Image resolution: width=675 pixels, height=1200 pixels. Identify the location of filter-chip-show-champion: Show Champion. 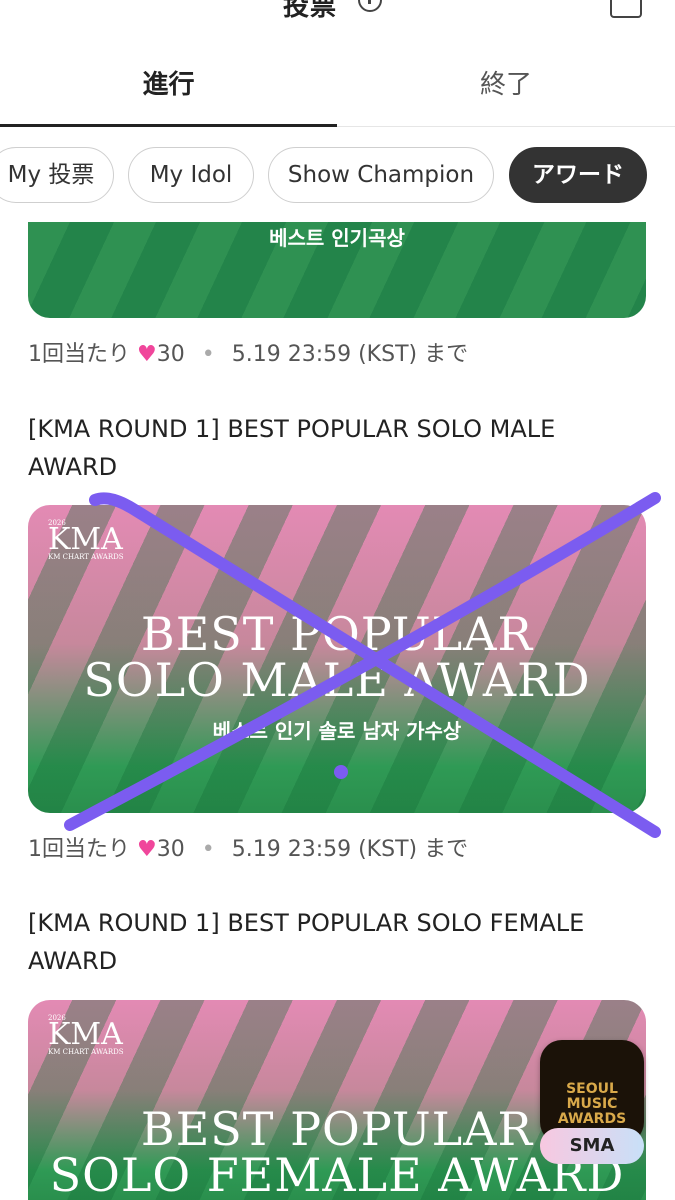
(381, 175).